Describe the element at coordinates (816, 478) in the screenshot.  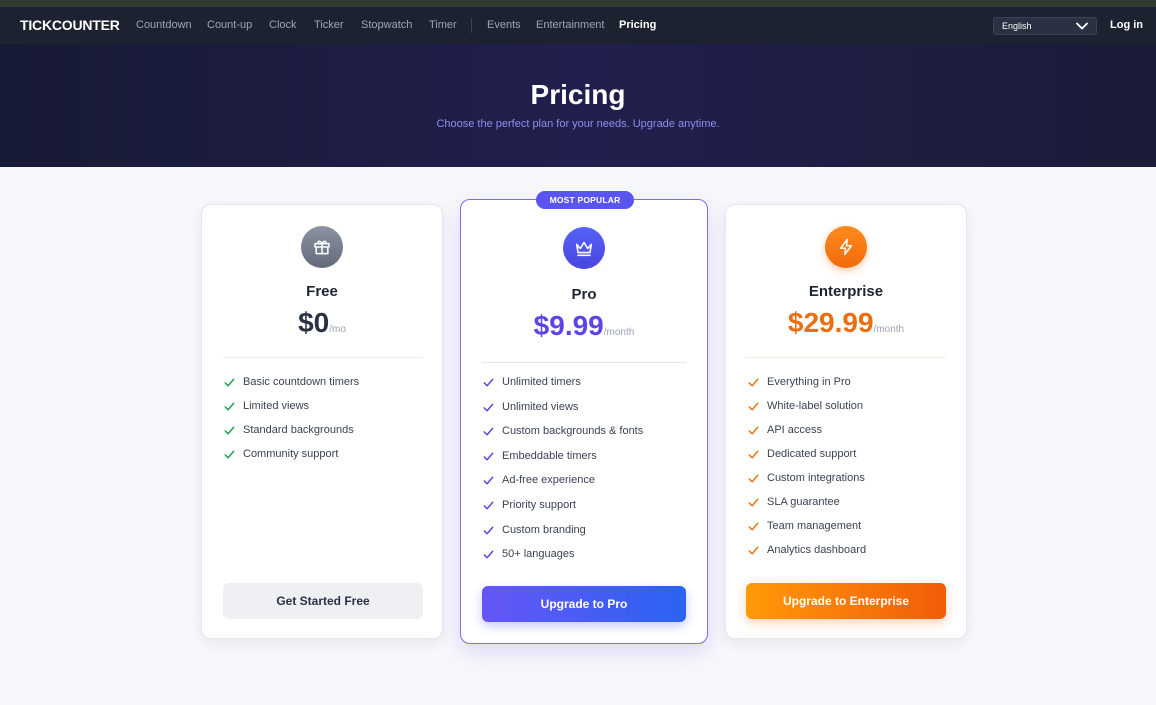
I see `feature-label: Custom integrations` at that location.